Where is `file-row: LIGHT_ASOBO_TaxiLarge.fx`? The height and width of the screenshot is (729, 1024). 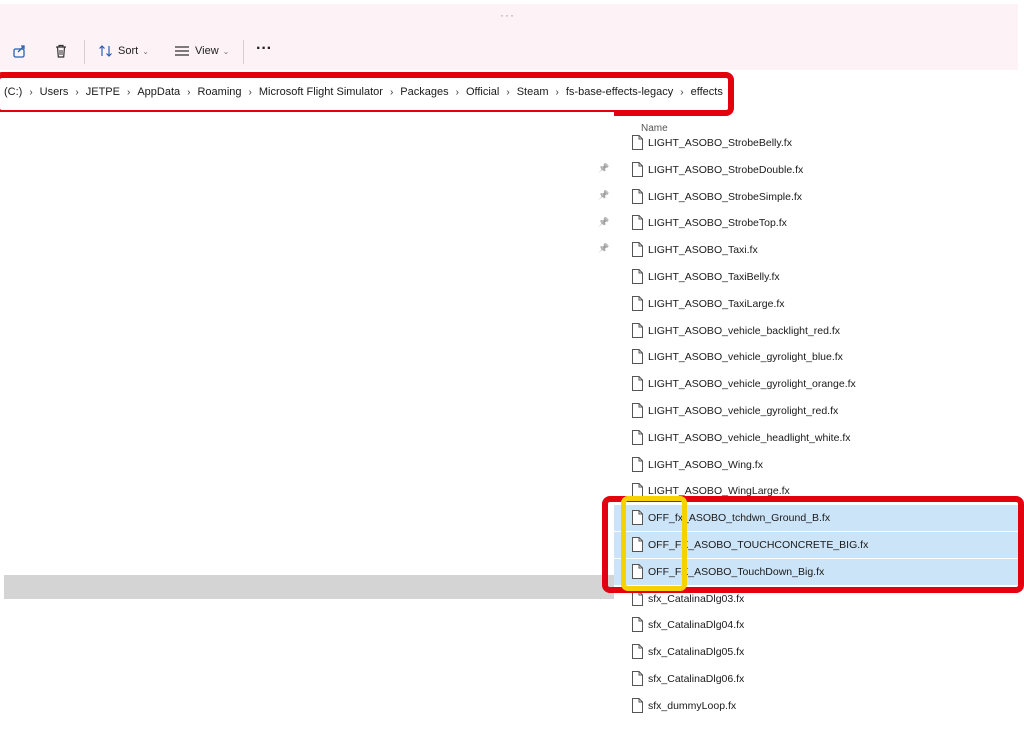
file-row: LIGHT_ASOBO_TaxiLarge.fx is located at coordinates (816, 304).